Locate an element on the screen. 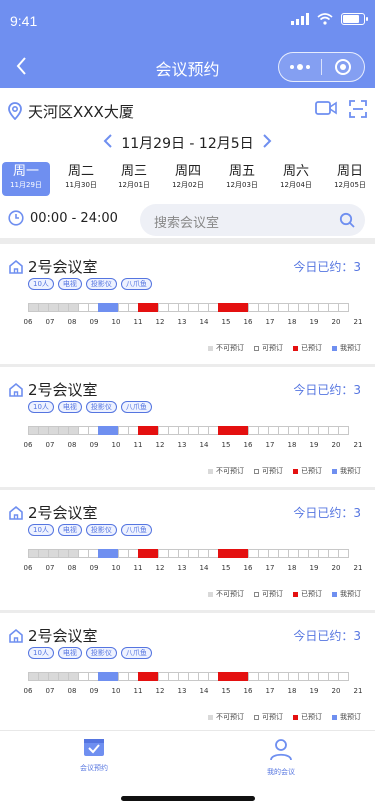 The height and width of the screenshot is (812, 375). tab-my-meetings: 我的会议 is located at coordinates (281, 757).